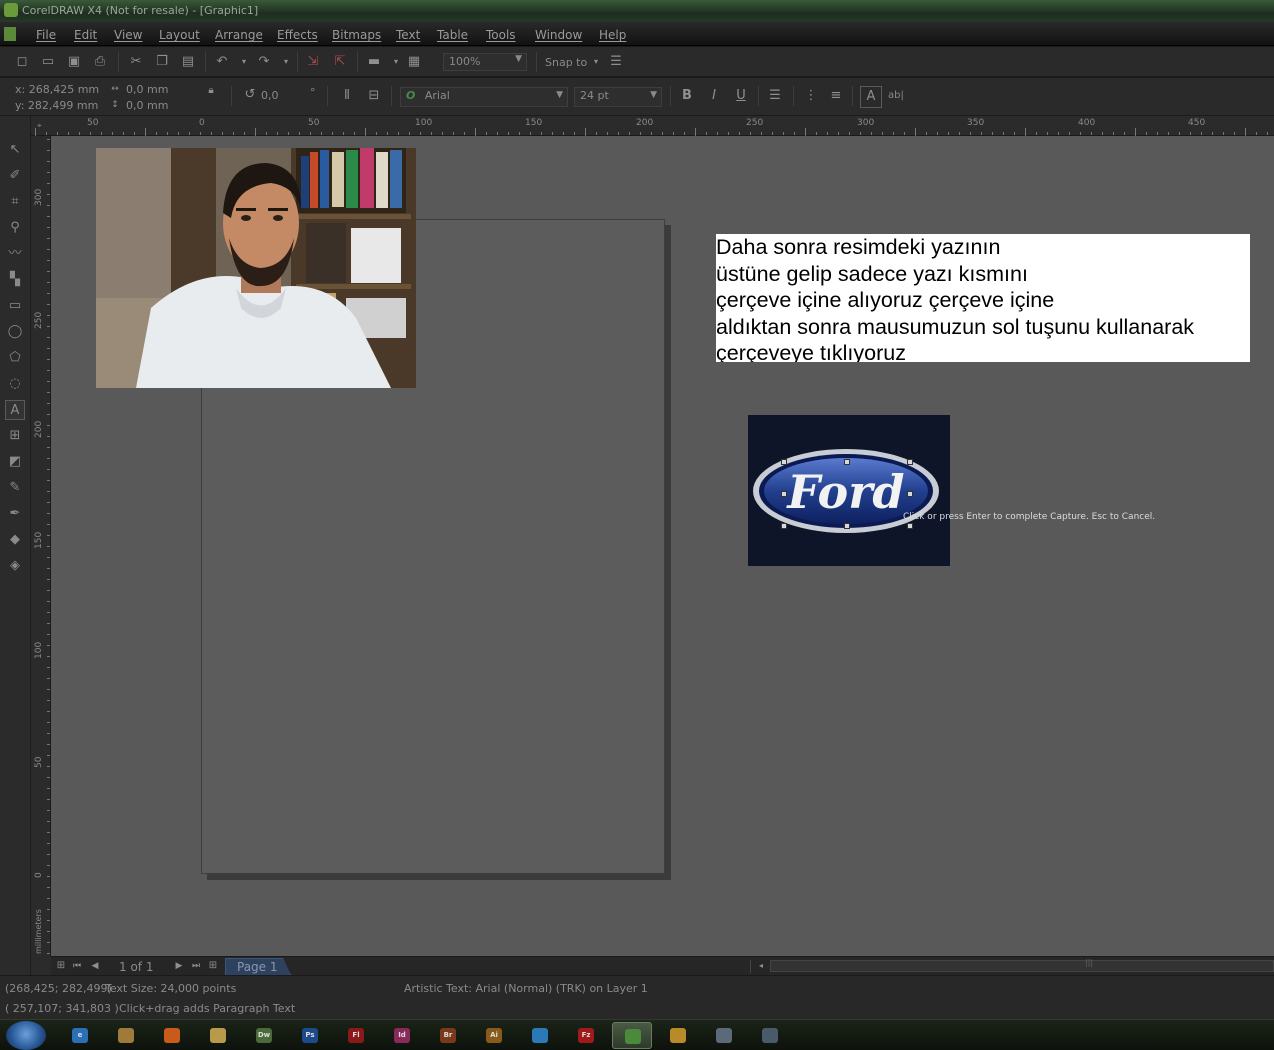 The width and height of the screenshot is (1274, 1050). Describe the element at coordinates (356, 1035) in the screenshot. I see `taskbar-flash-button: Fl` at that location.